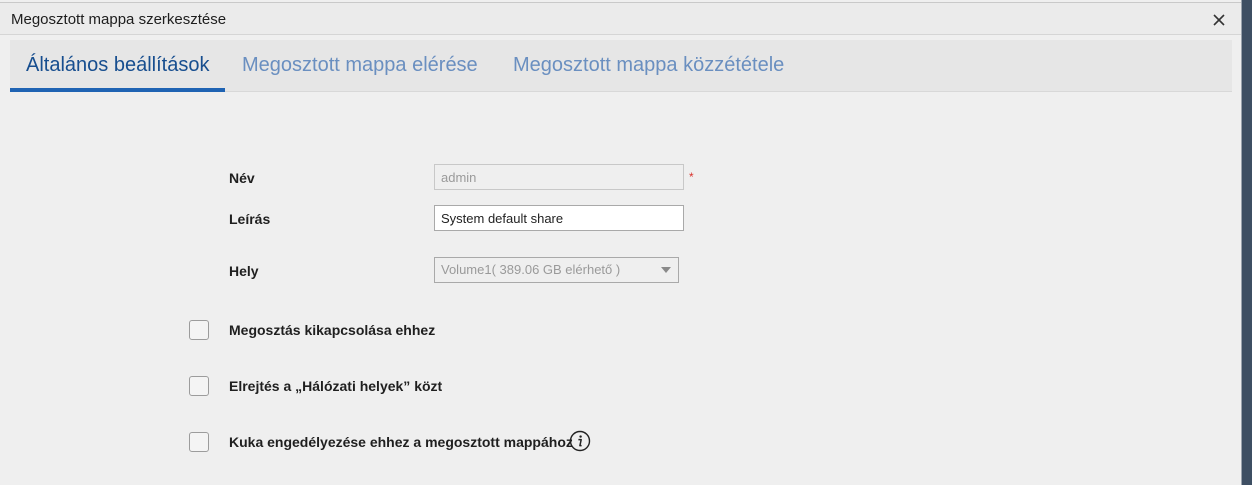 The width and height of the screenshot is (1252, 485). Describe the element at coordinates (559, 218) in the screenshot. I see `description-input` at that location.